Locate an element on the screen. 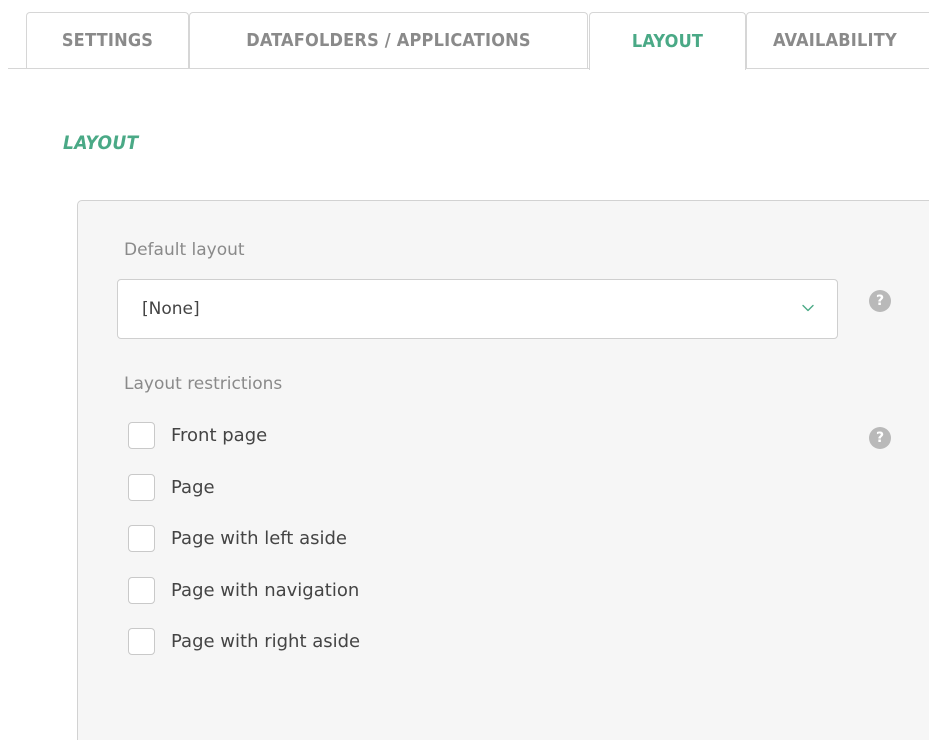  checkbox-row-front-page: Front page is located at coordinates (197, 435).